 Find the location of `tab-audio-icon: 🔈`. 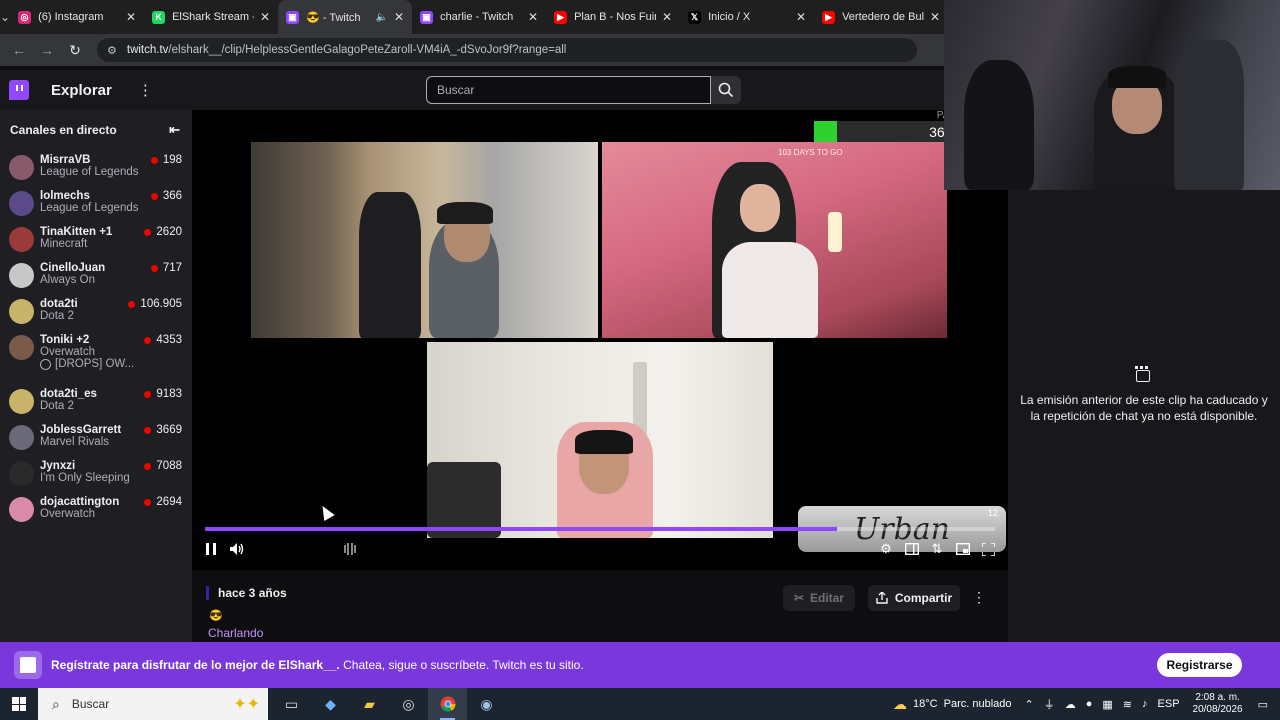

tab-audio-icon: 🔈 is located at coordinates (382, 17).